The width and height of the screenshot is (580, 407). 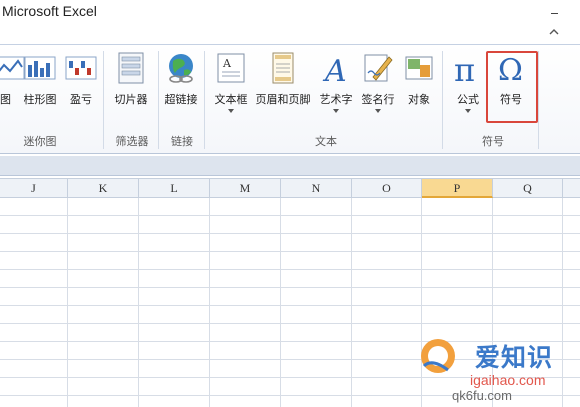 I want to click on column-header-next, so click(x=571, y=188).